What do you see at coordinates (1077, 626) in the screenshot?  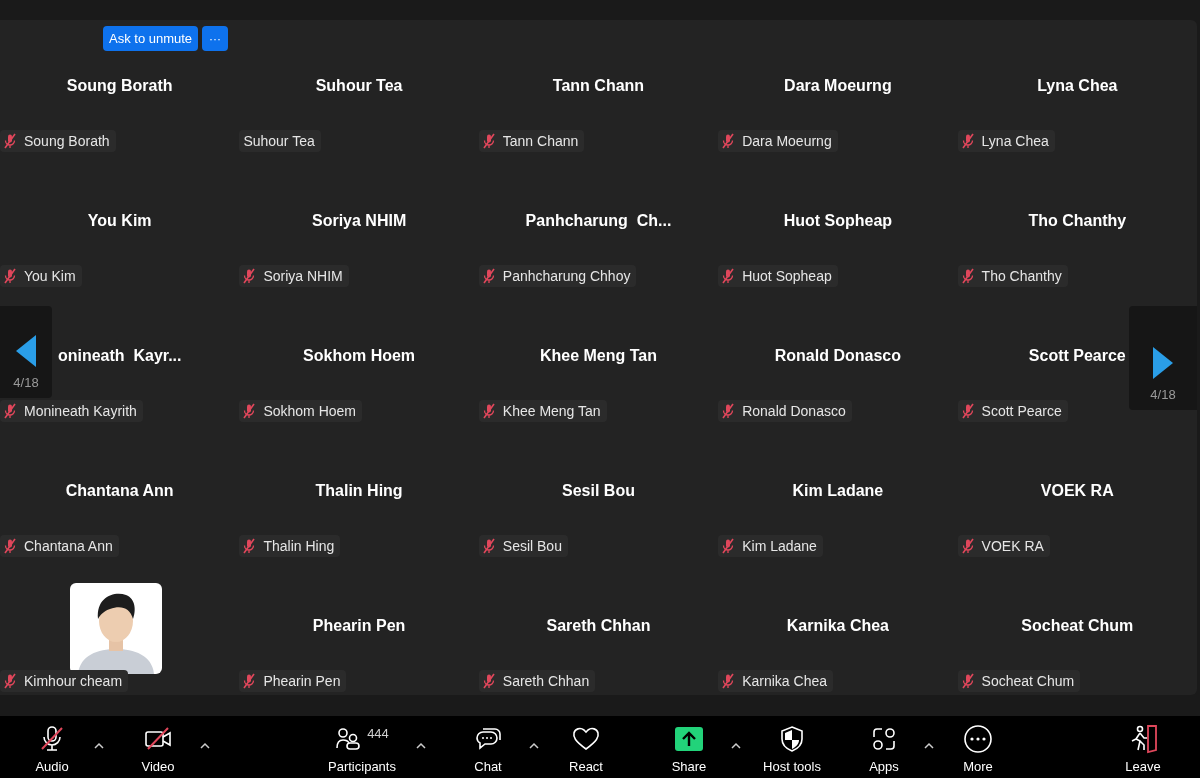 I see `participant-name: Socheat Chum` at bounding box center [1077, 626].